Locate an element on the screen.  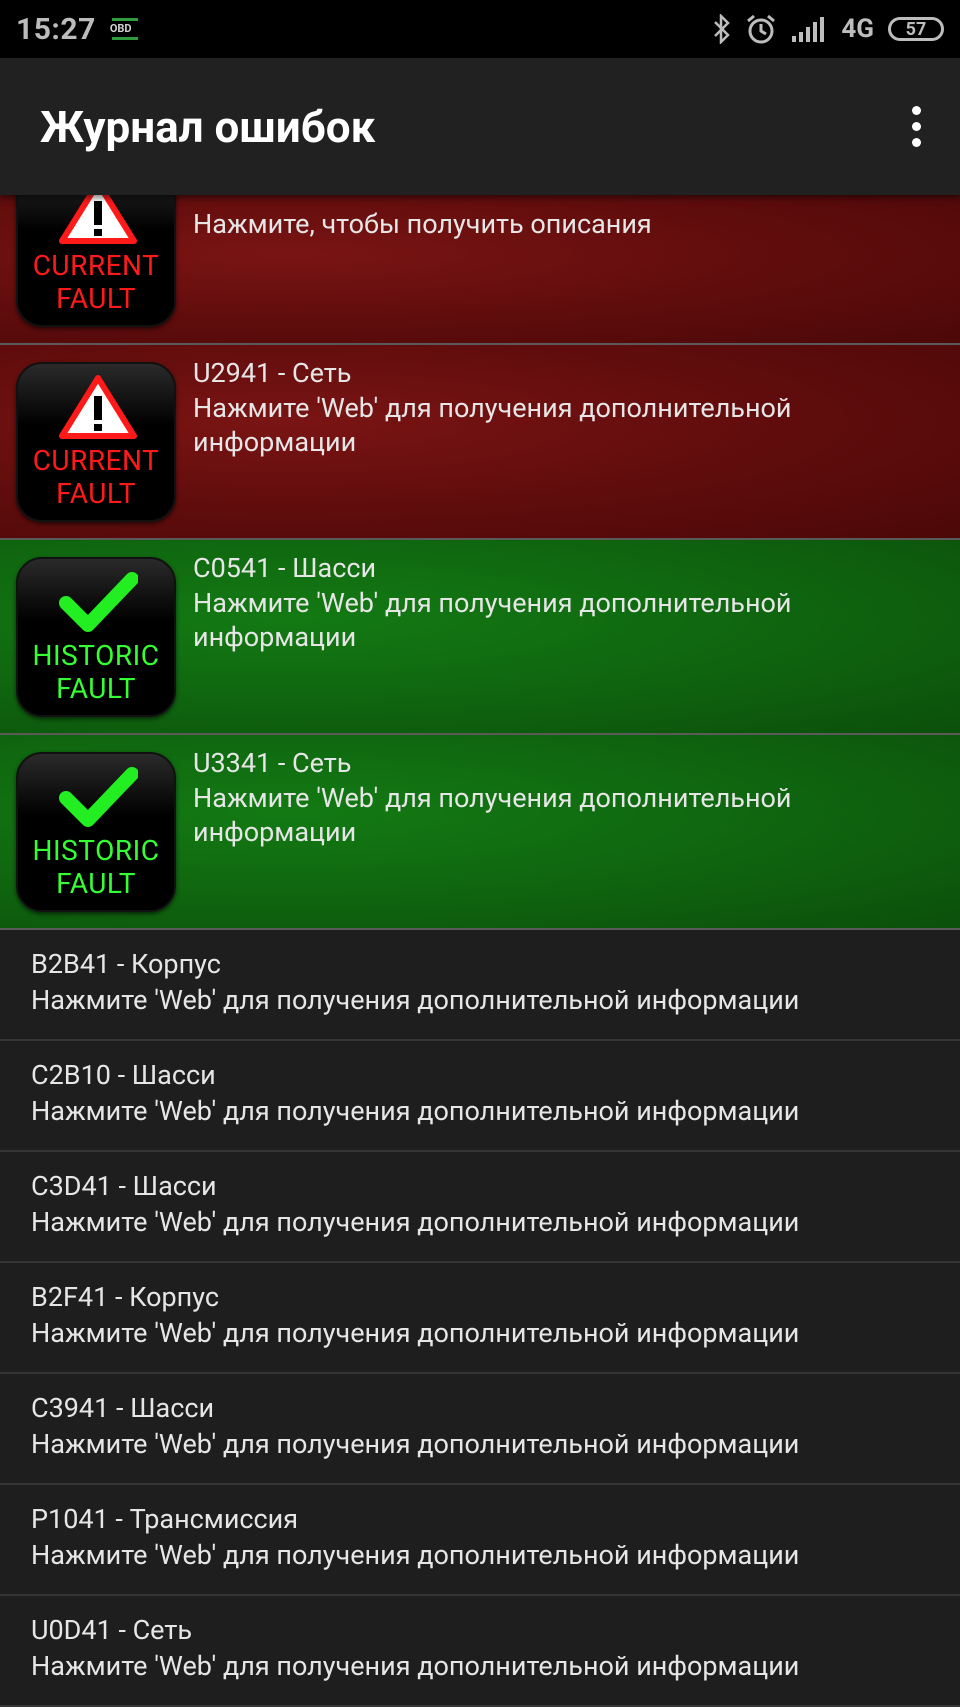
fault-code: U3341 - Сеть is located at coordinates (272, 763).